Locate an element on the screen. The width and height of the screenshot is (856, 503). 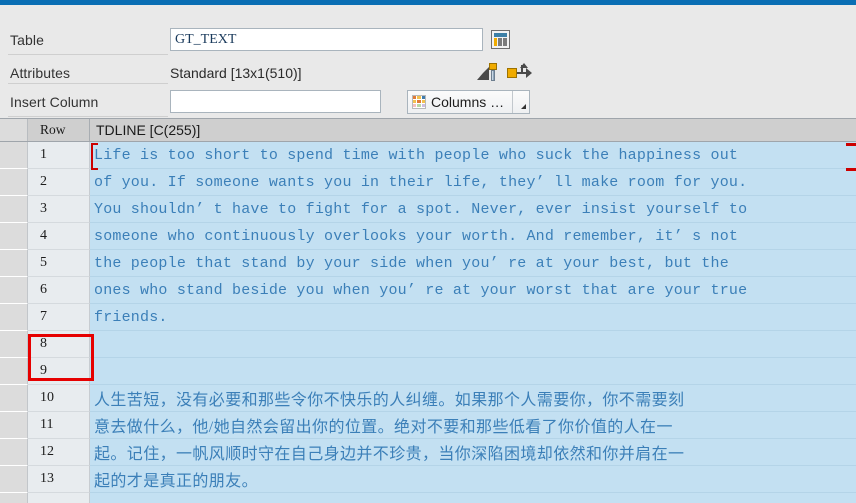
row-text-cell: 意去做什么，他/她自然会留出你的位置。绝对不要和那些低看了你价值的人在一 is located at coordinates (473, 425).